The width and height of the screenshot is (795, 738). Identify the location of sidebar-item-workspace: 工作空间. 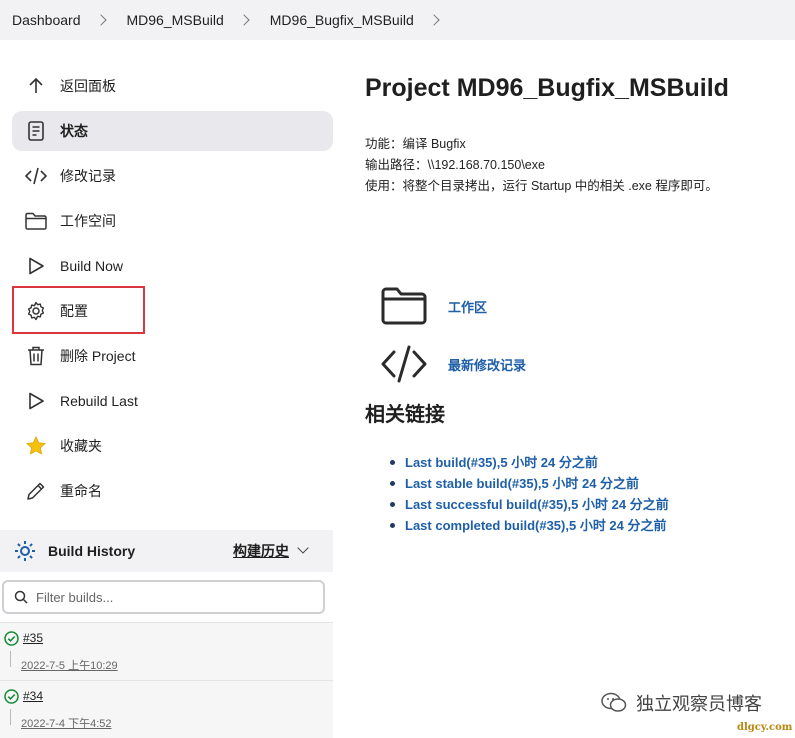
(172, 221).